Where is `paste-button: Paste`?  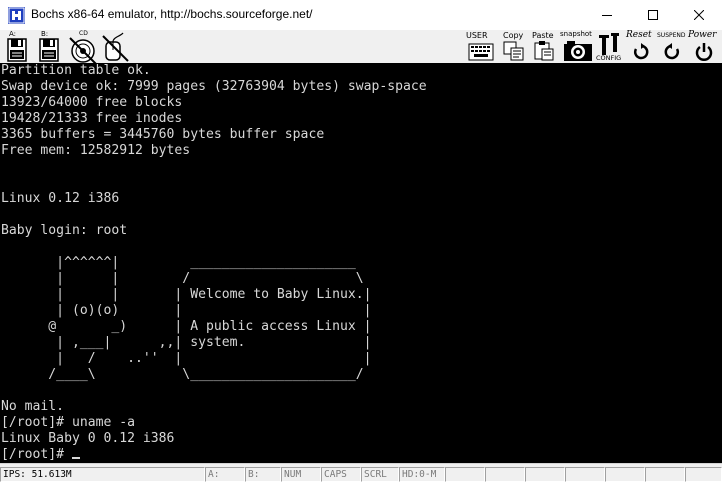 paste-button: Paste is located at coordinates (544, 47).